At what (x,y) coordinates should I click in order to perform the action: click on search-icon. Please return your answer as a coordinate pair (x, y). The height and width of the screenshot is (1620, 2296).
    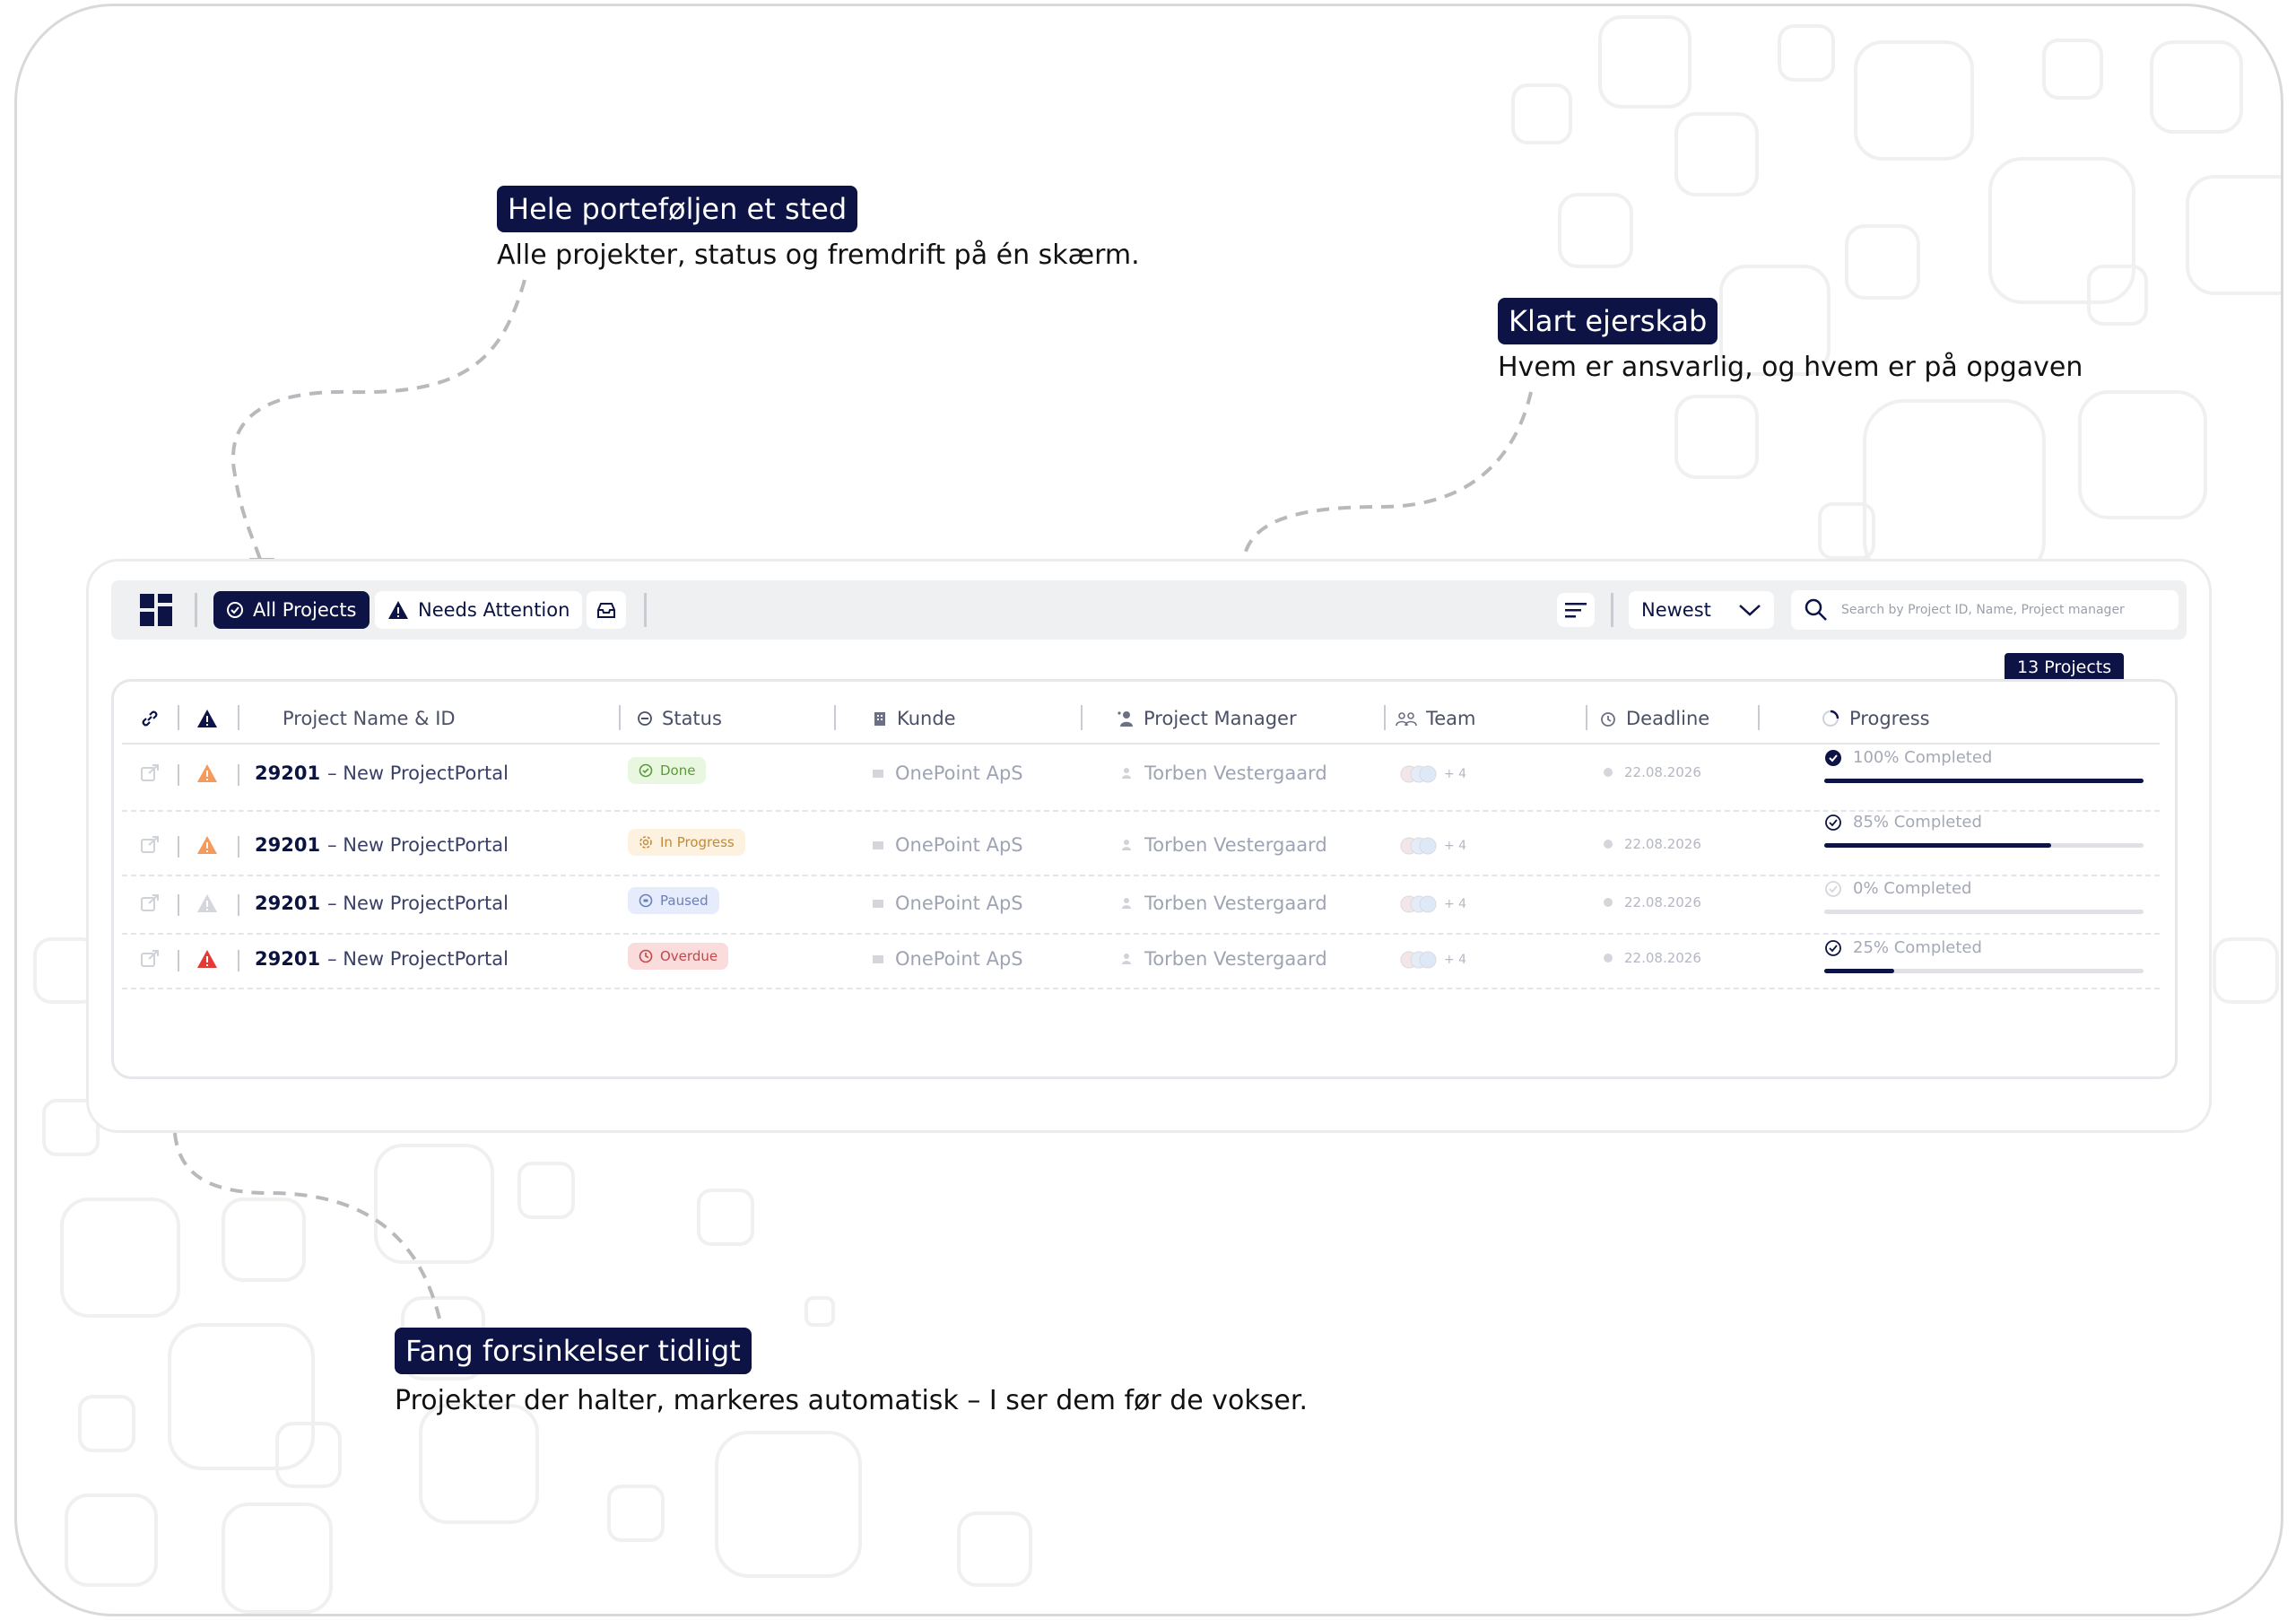
    Looking at the image, I should click on (1816, 609).